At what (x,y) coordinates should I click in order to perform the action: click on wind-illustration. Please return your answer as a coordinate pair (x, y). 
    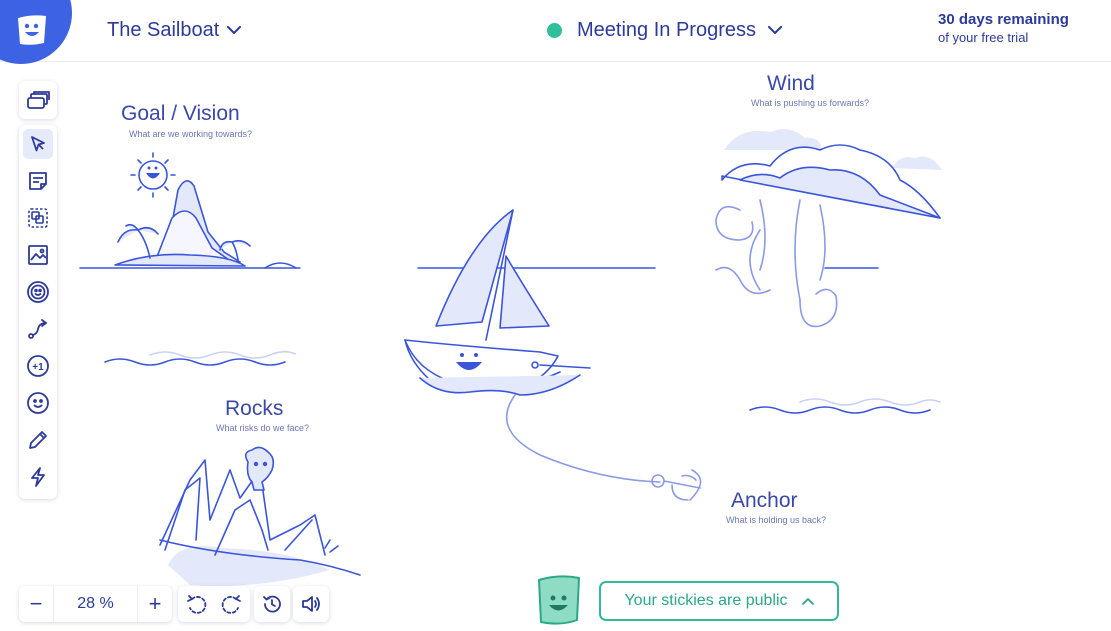
    Looking at the image, I should click on (828, 271).